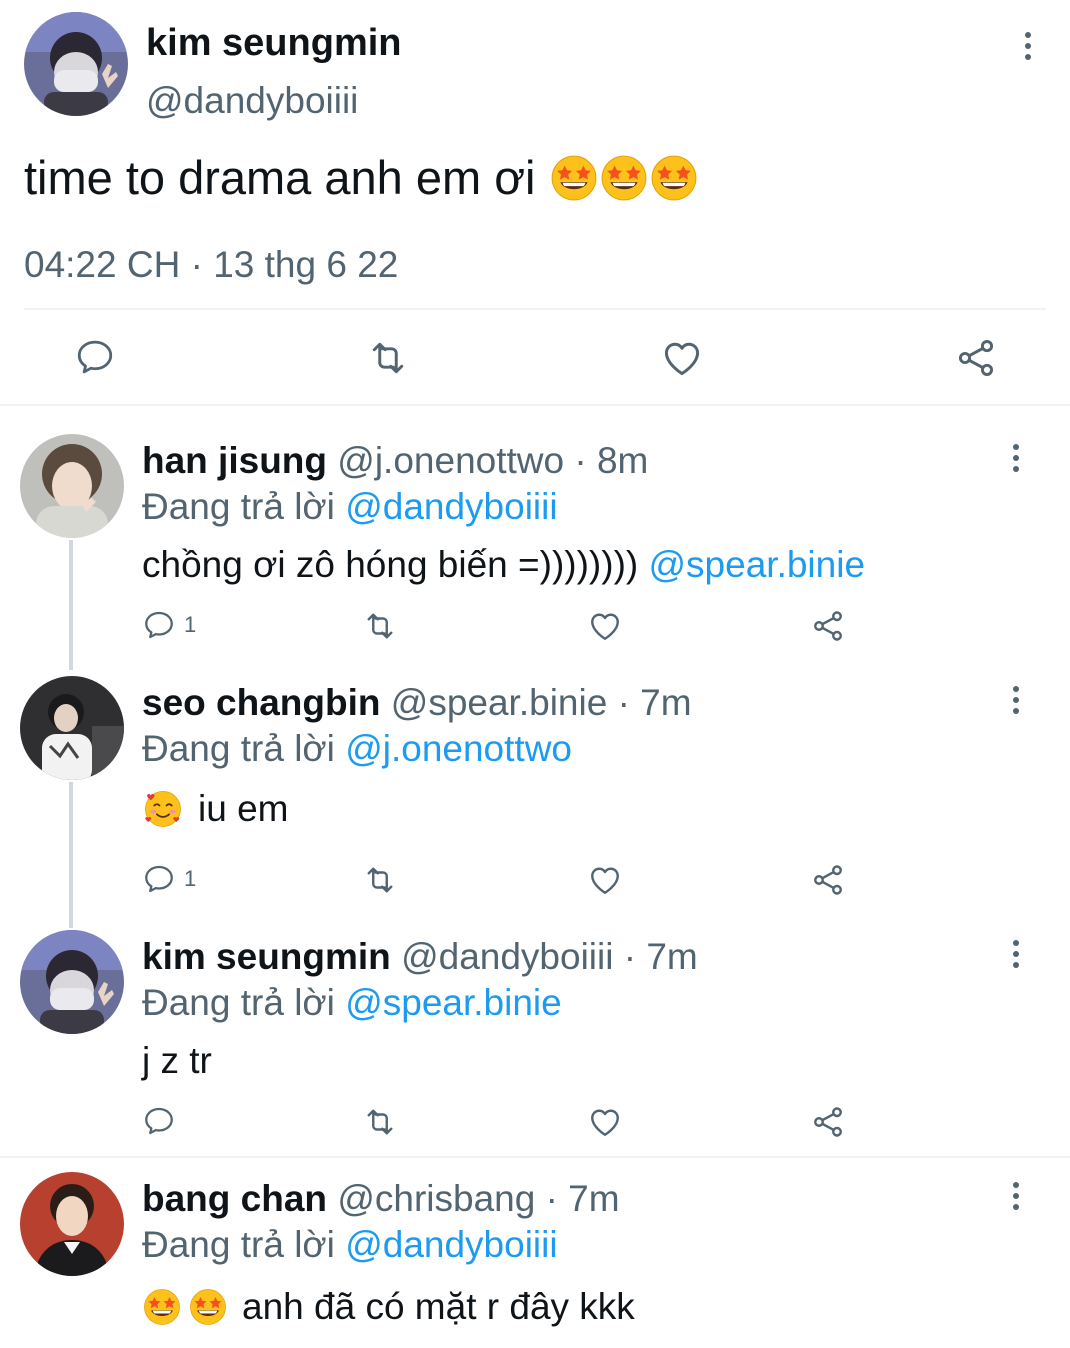  I want to click on reply-text-content: chồng ơi zô hóng biến =)))))))), so click(395, 564).